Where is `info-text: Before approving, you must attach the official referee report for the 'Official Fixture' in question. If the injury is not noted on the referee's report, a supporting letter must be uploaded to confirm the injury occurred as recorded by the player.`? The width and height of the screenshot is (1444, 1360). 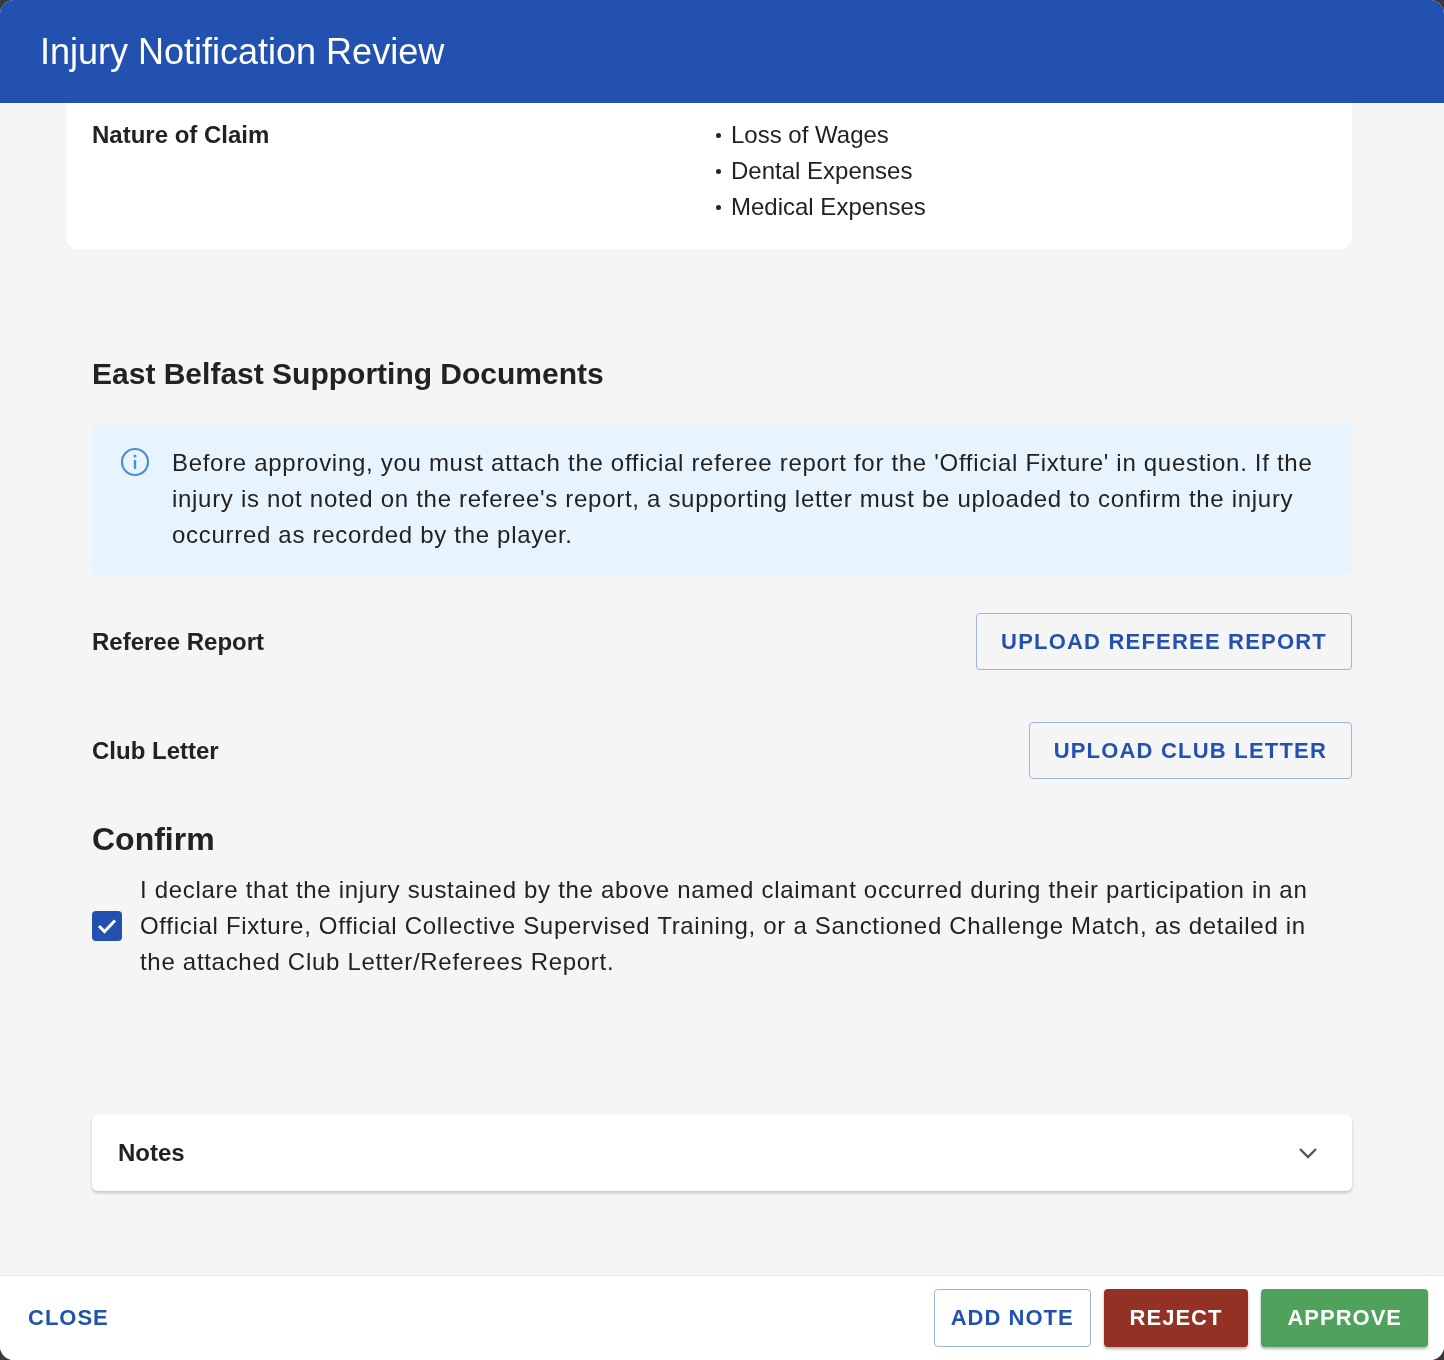
info-text: Before approving, you must attach the official referee report for the 'Official Fixture' in question. If the injury is not noted on the referee's report, a supporting letter must be uploaded to confirm the injury occurred as recorded by the player. is located at coordinates (743, 499).